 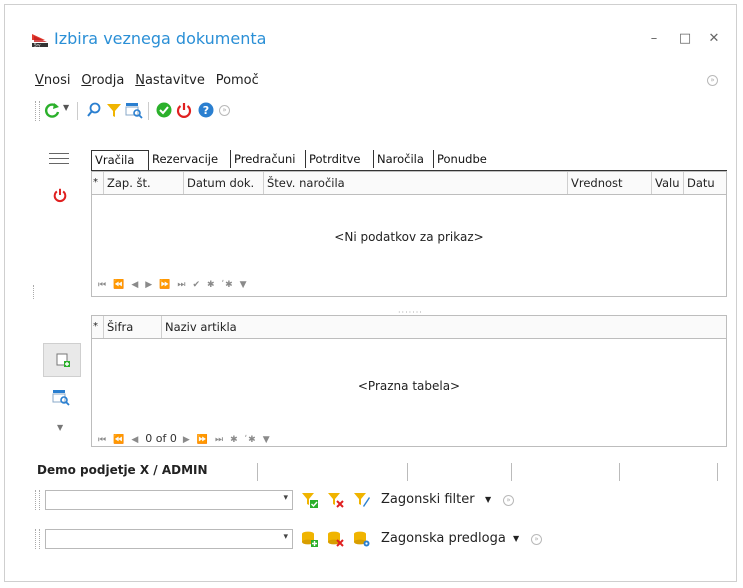 What do you see at coordinates (705, 183) in the screenshot?
I see `column-datum: Datu` at bounding box center [705, 183].